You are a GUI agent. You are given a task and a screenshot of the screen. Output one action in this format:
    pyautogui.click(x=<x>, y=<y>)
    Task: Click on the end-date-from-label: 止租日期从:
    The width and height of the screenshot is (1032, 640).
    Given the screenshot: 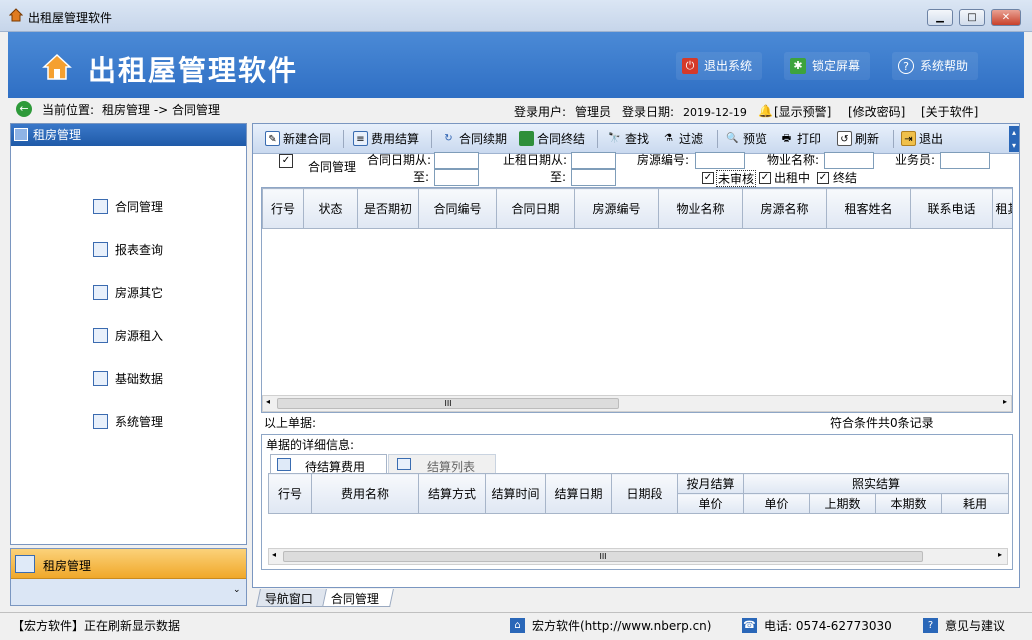 What is the action you would take?
    pyautogui.click(x=535, y=160)
    